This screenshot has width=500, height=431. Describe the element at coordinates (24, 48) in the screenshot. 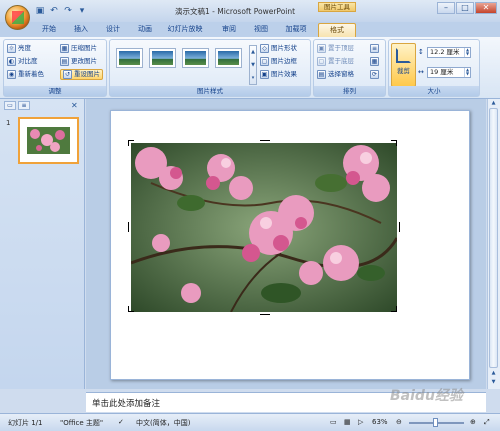

I see `brightness-label: 亮度` at that location.